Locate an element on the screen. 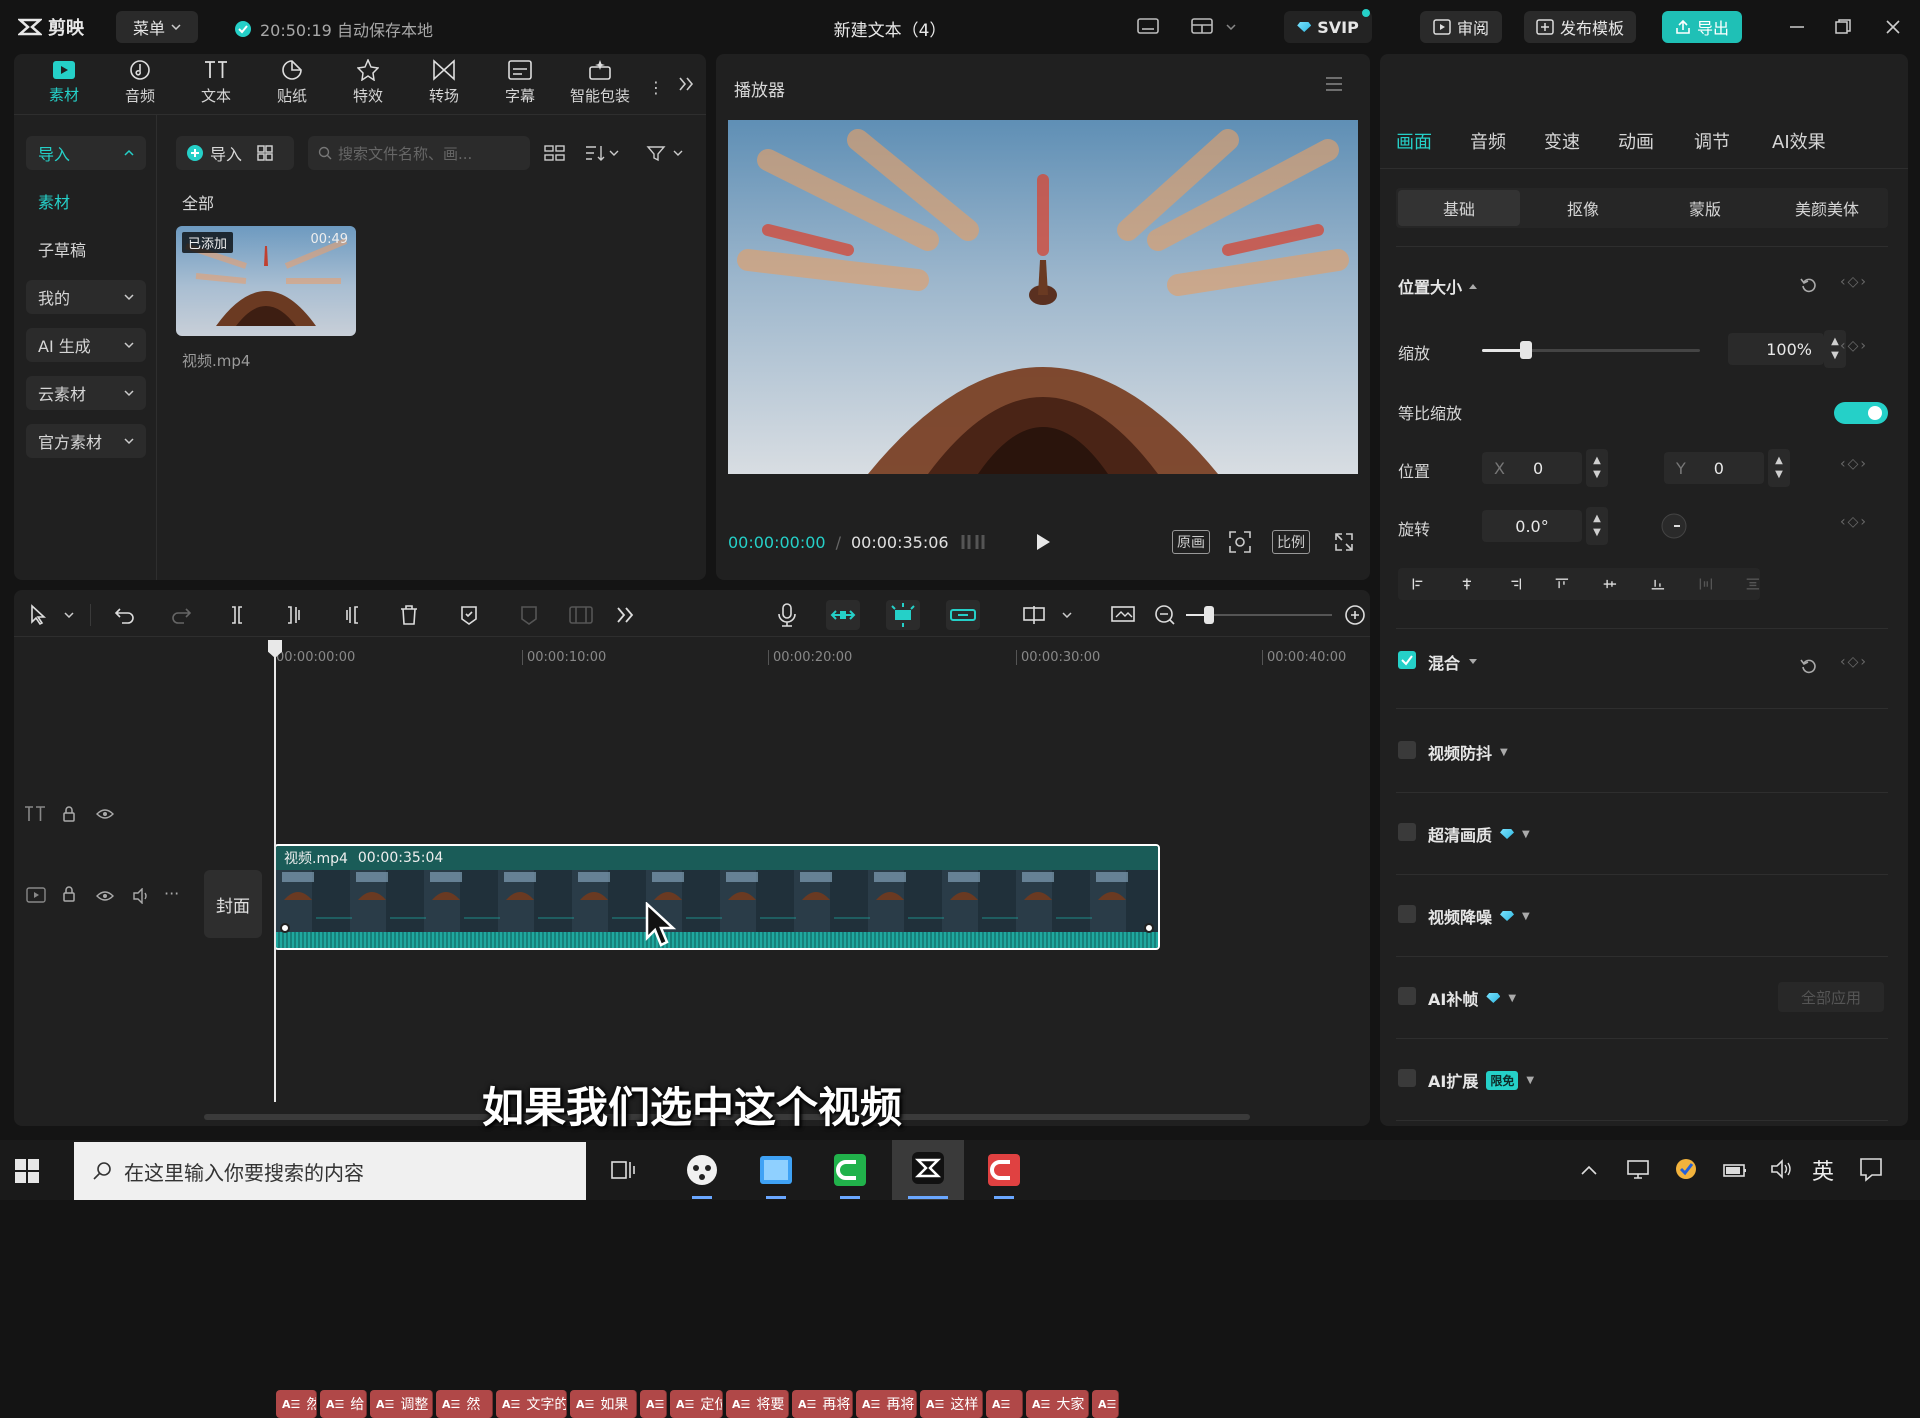 The image size is (1920, 1418). inspector-tab-ai-effects: AI效果 is located at coordinates (1799, 141).